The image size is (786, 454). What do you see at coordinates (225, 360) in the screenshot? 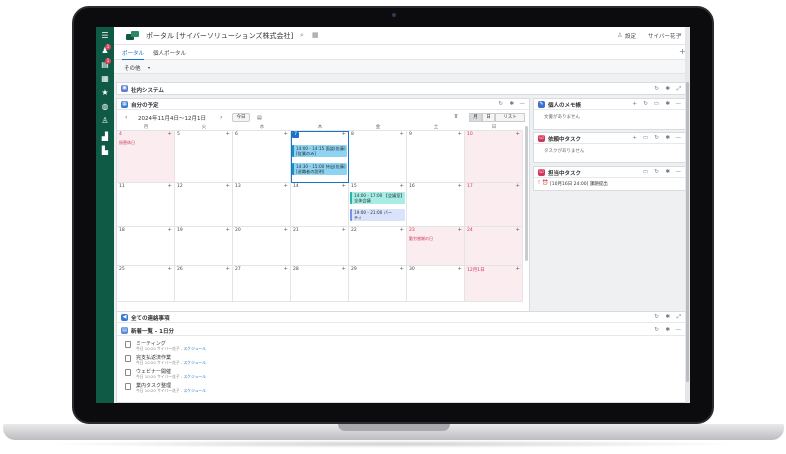
I see `news-item: 完支払返済作業 今日 10:20 サイバー花子 - スケジュール` at bounding box center [225, 360].